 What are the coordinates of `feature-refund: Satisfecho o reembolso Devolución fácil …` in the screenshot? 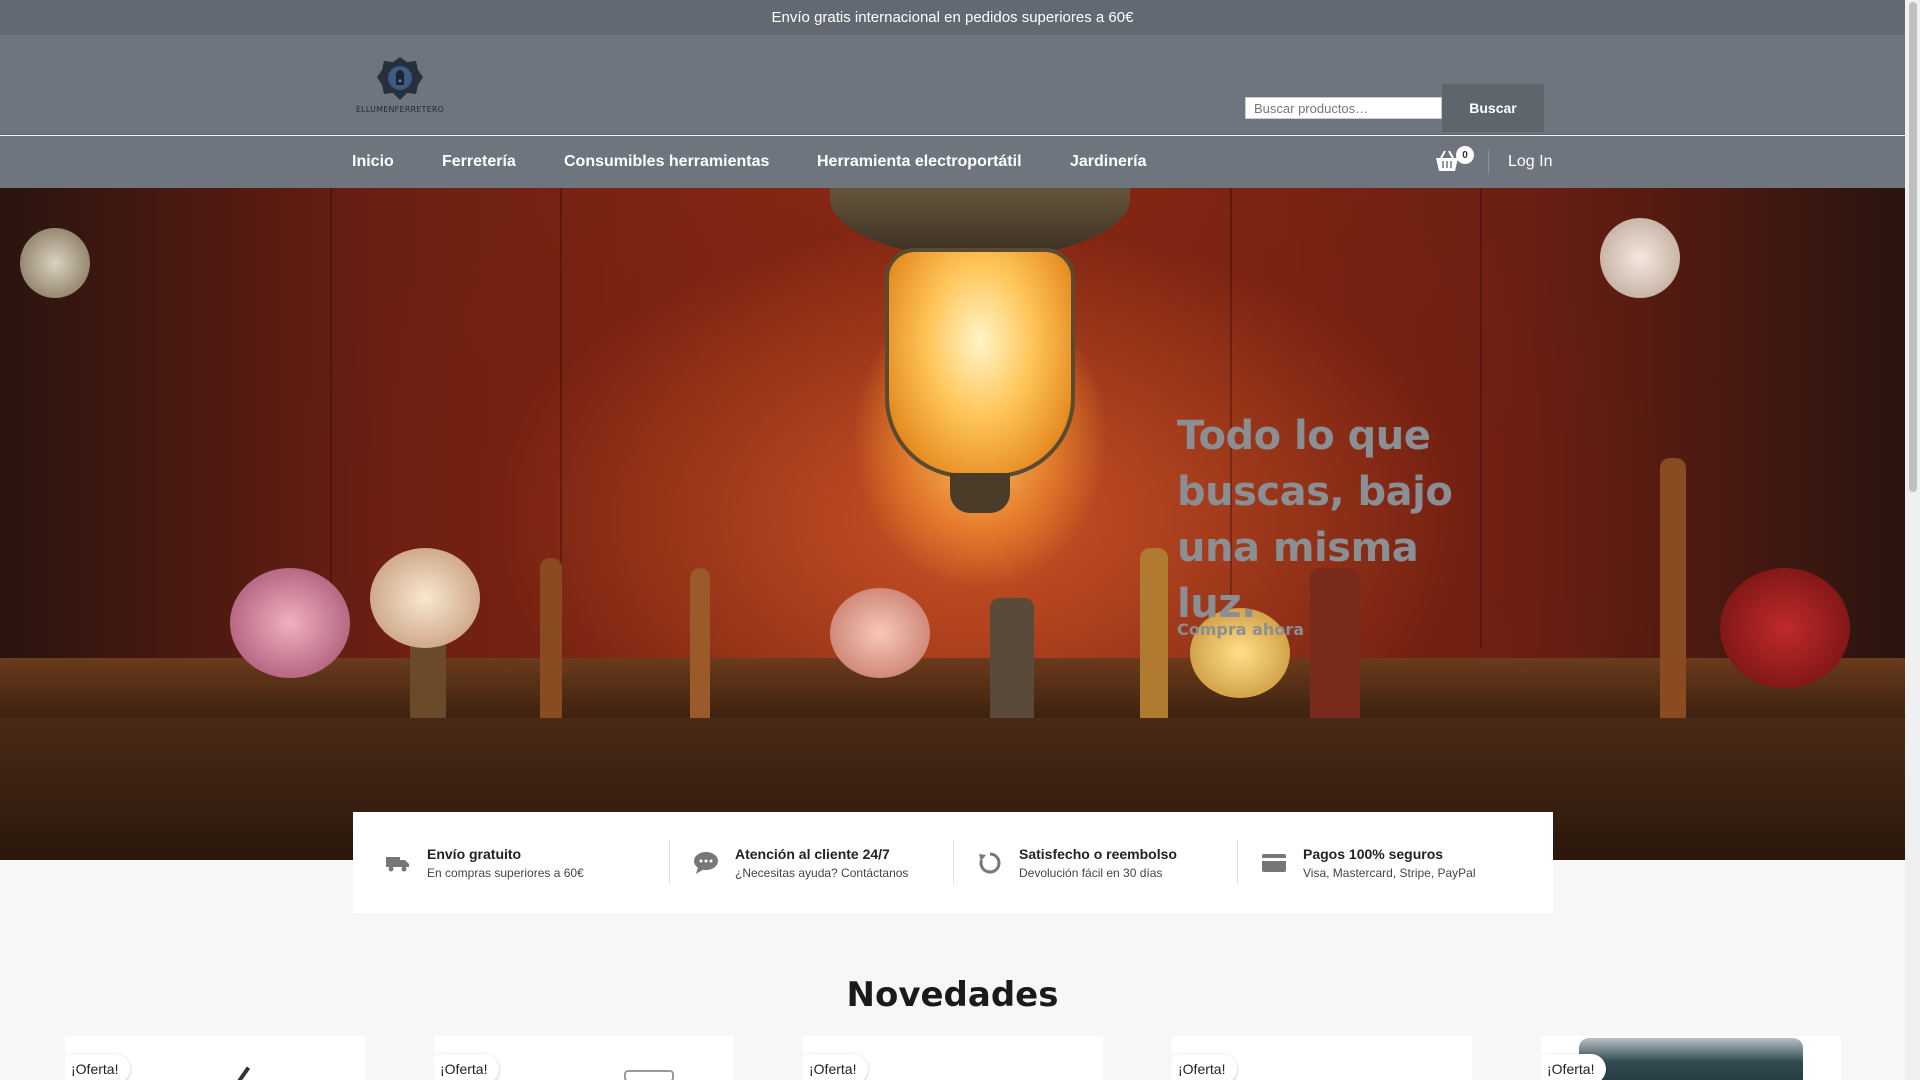 It's located at (1076, 862).